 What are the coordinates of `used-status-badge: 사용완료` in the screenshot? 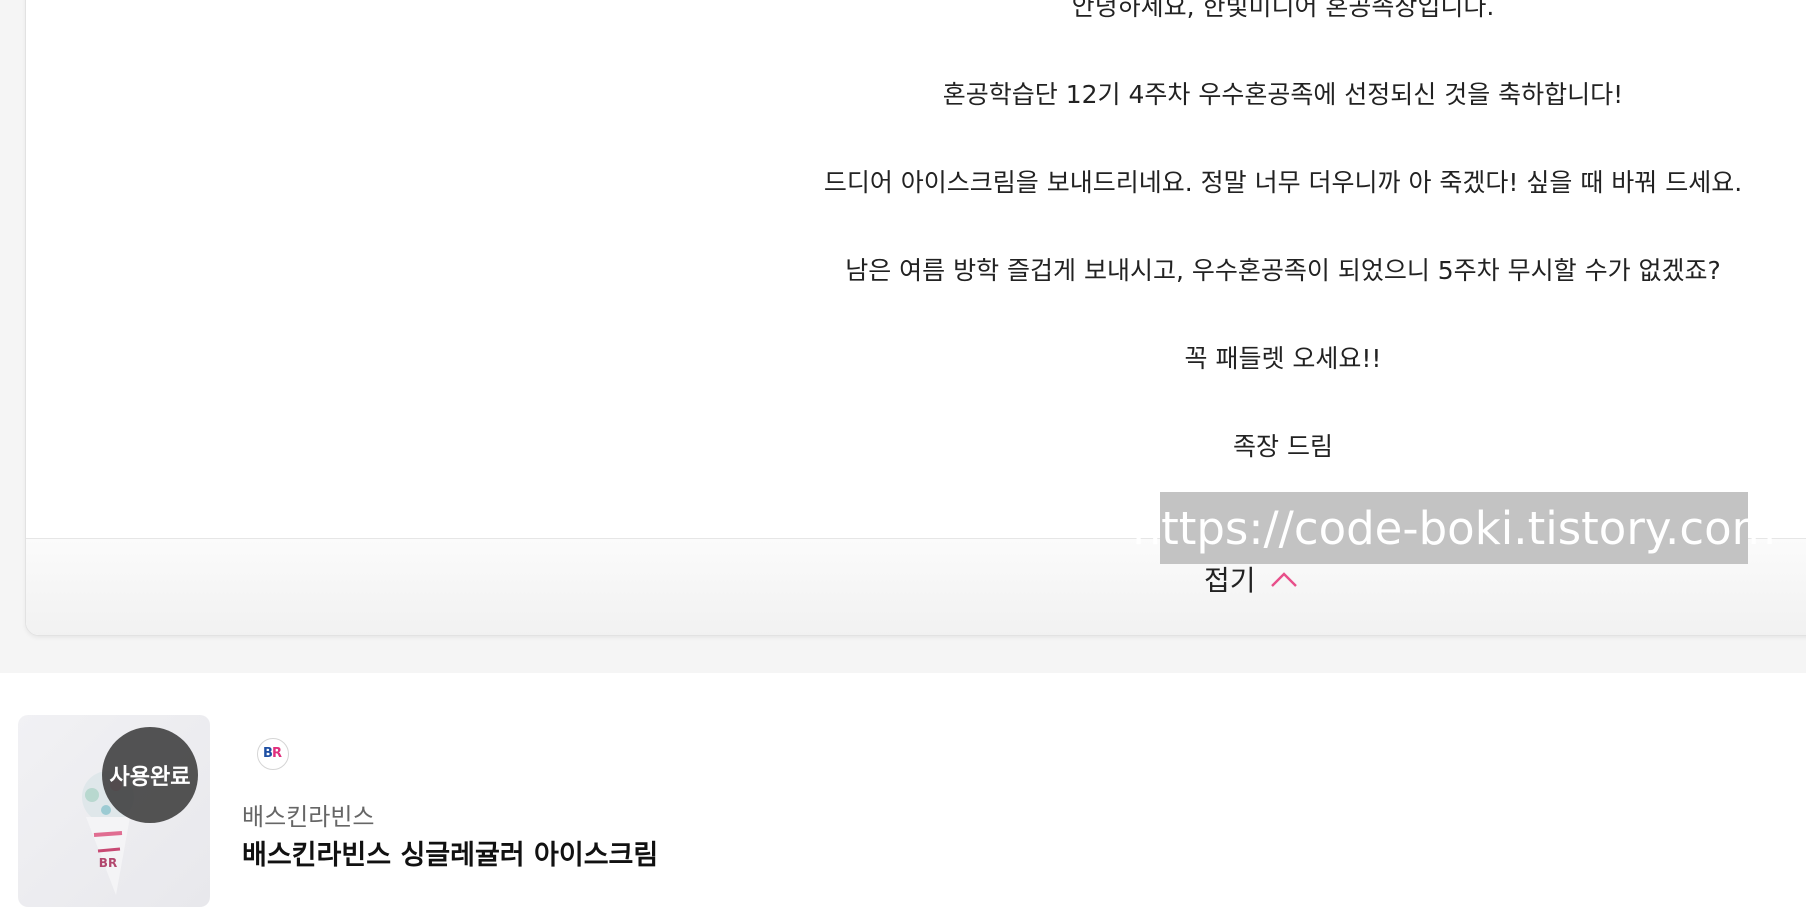 It's located at (150, 775).